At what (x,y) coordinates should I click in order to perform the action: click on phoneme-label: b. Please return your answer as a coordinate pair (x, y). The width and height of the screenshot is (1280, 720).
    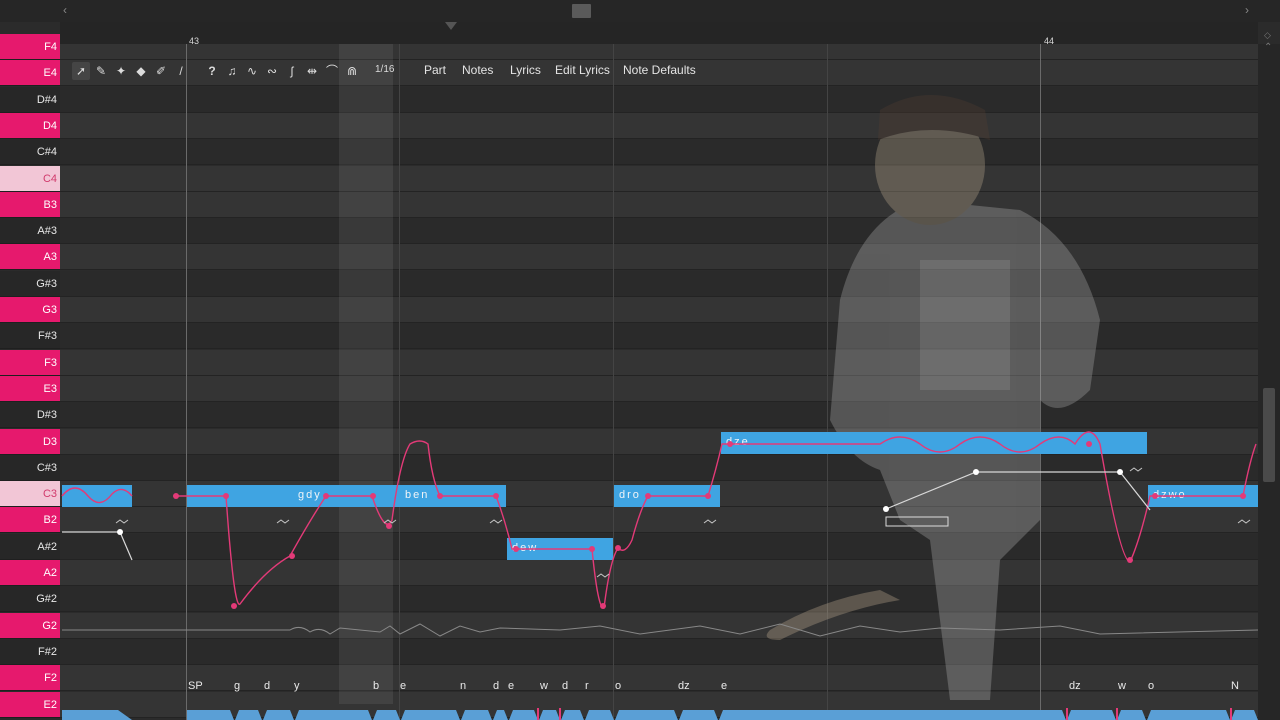
    Looking at the image, I should click on (376, 686).